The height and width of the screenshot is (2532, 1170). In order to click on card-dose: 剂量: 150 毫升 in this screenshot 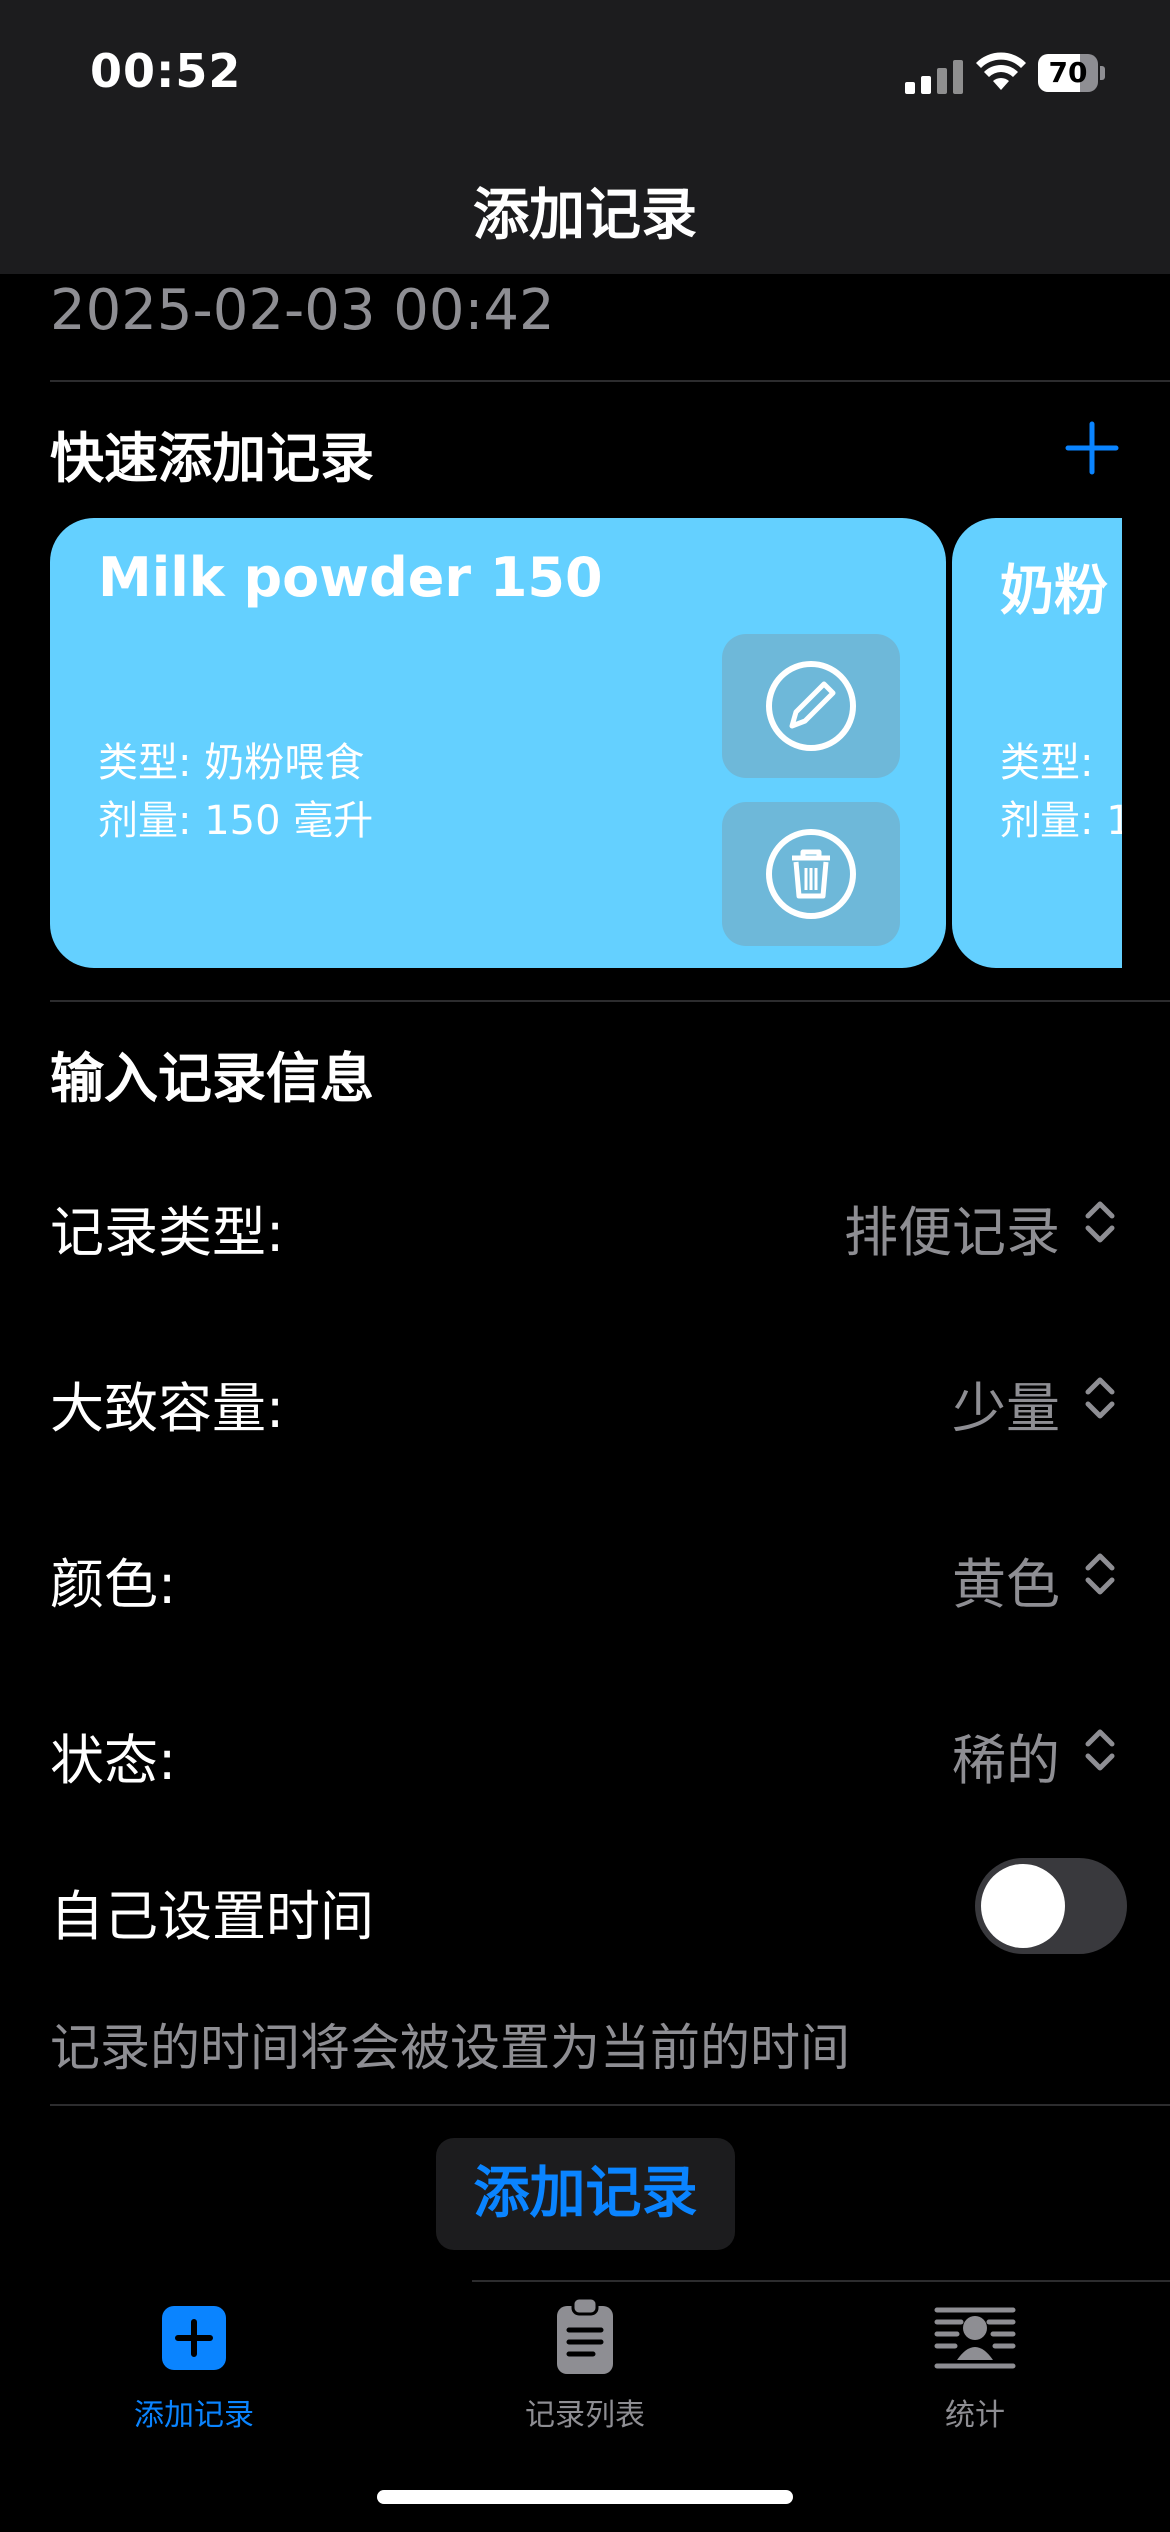, I will do `click(236, 821)`.